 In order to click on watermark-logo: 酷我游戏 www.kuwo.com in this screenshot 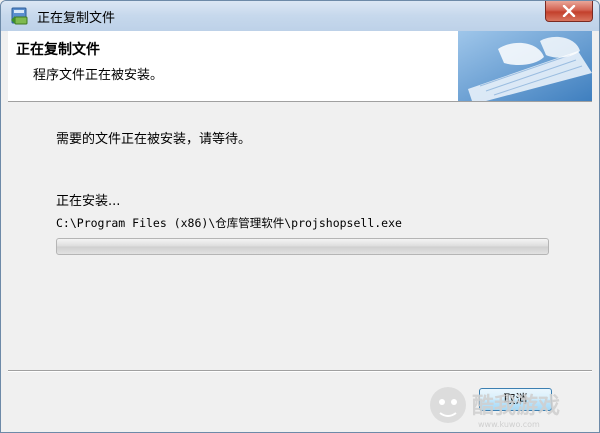, I will do `click(495, 408)`.